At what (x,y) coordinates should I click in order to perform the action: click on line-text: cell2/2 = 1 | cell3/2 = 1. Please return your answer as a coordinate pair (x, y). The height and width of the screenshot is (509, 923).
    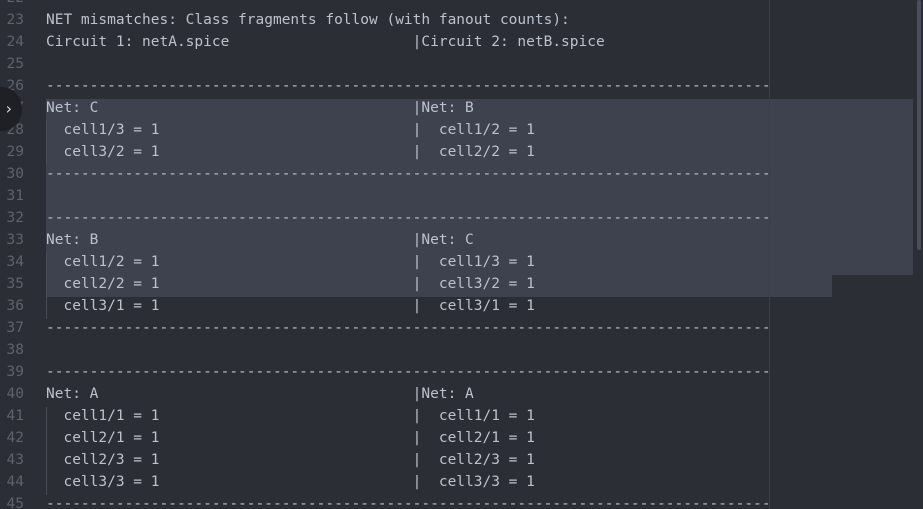
    Looking at the image, I should click on (290, 284).